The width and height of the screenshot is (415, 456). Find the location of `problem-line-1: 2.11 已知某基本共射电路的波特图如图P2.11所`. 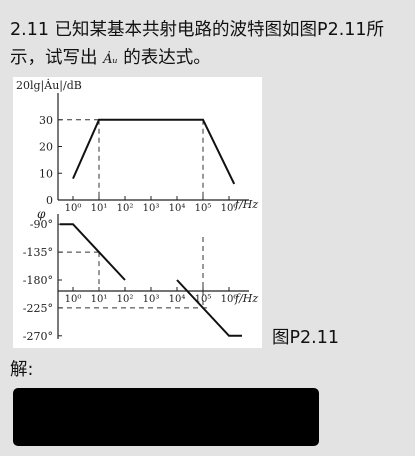

problem-line-1: 2.11 已知某基本共射电路的波特图如图P2.11所 is located at coordinates (197, 30).